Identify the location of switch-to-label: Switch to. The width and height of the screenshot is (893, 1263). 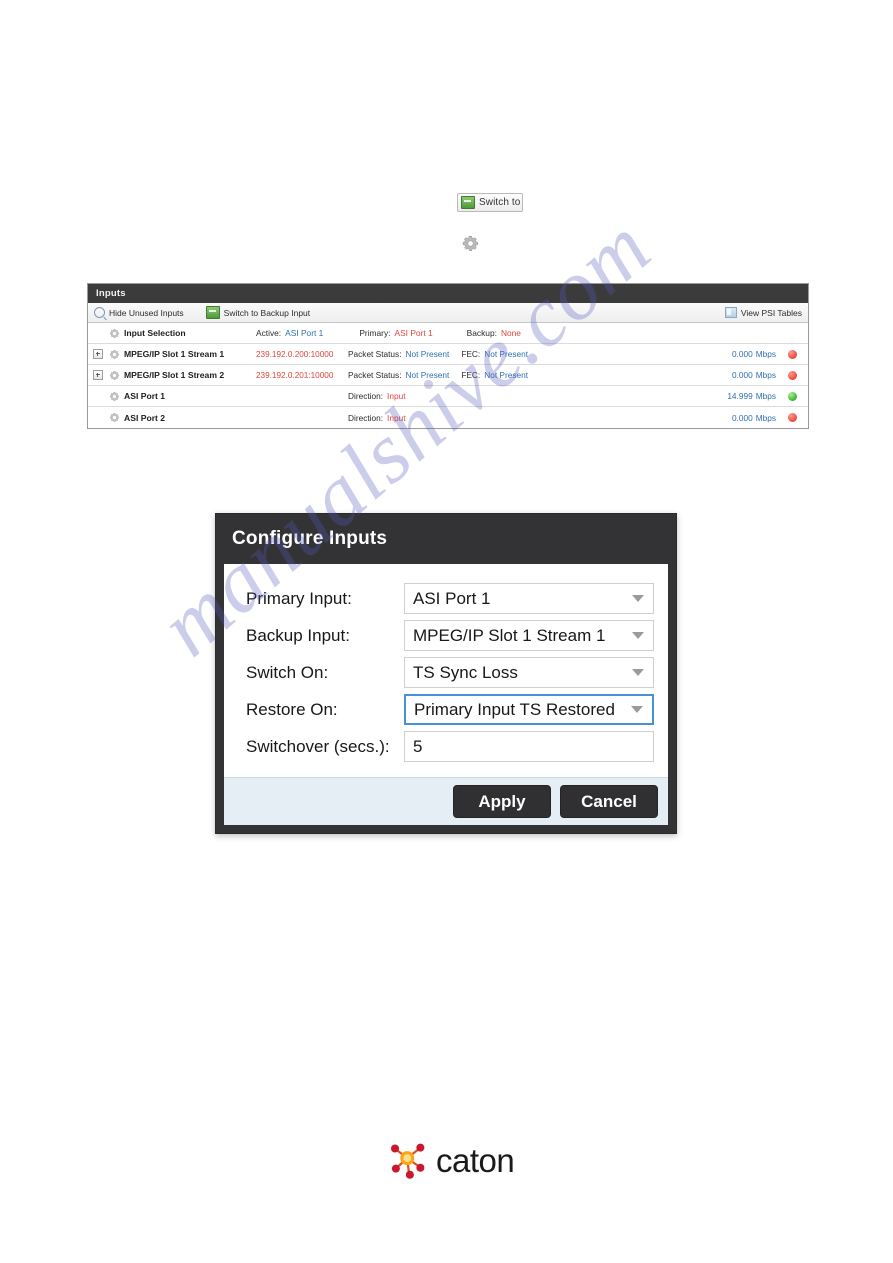
(500, 202).